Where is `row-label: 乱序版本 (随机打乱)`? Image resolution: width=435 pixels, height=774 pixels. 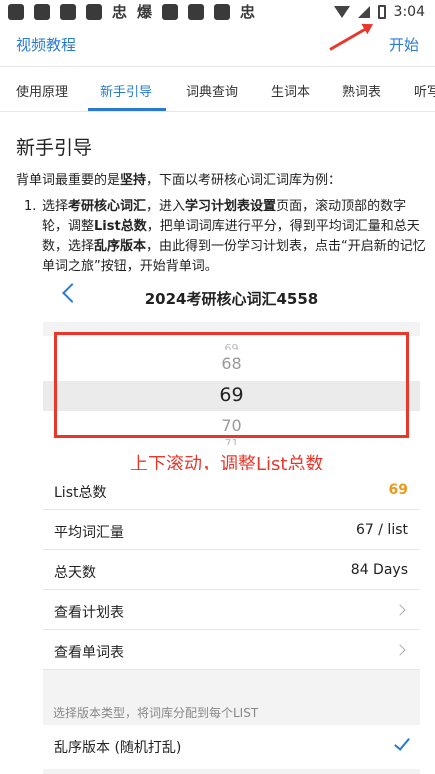
row-label: 乱序版本 (随机打乱) is located at coordinates (118, 748).